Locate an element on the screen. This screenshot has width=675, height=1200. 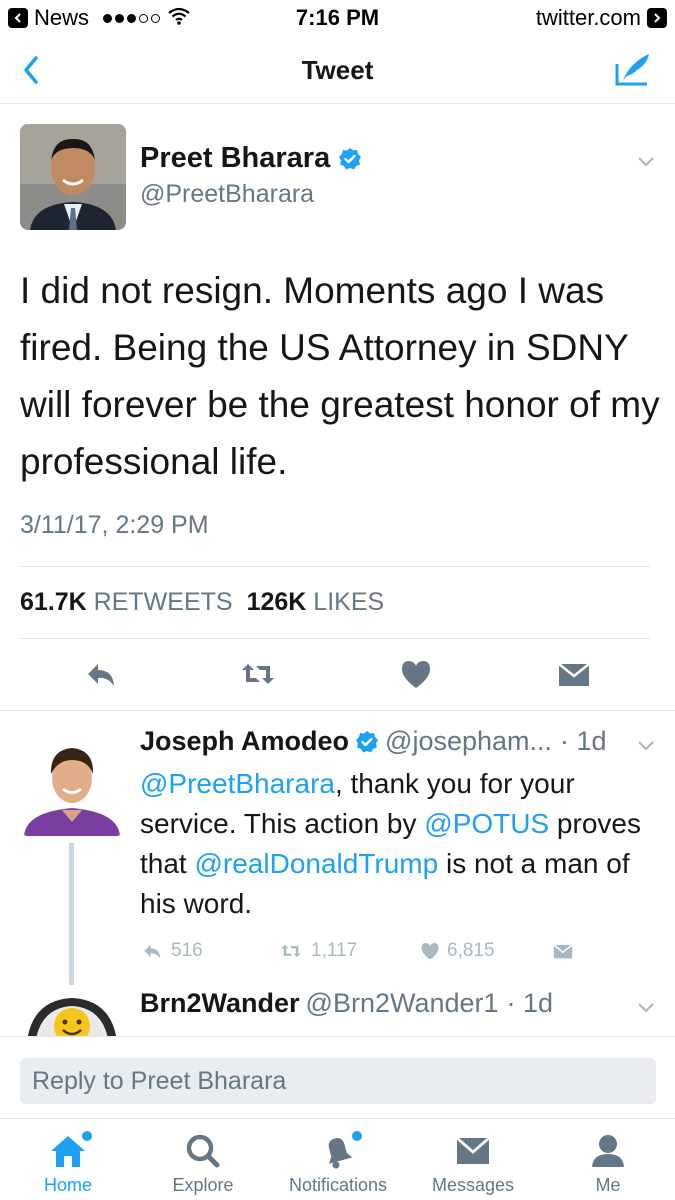
reply-actions: 516 1,117 6,815 is located at coordinates (375, 953).